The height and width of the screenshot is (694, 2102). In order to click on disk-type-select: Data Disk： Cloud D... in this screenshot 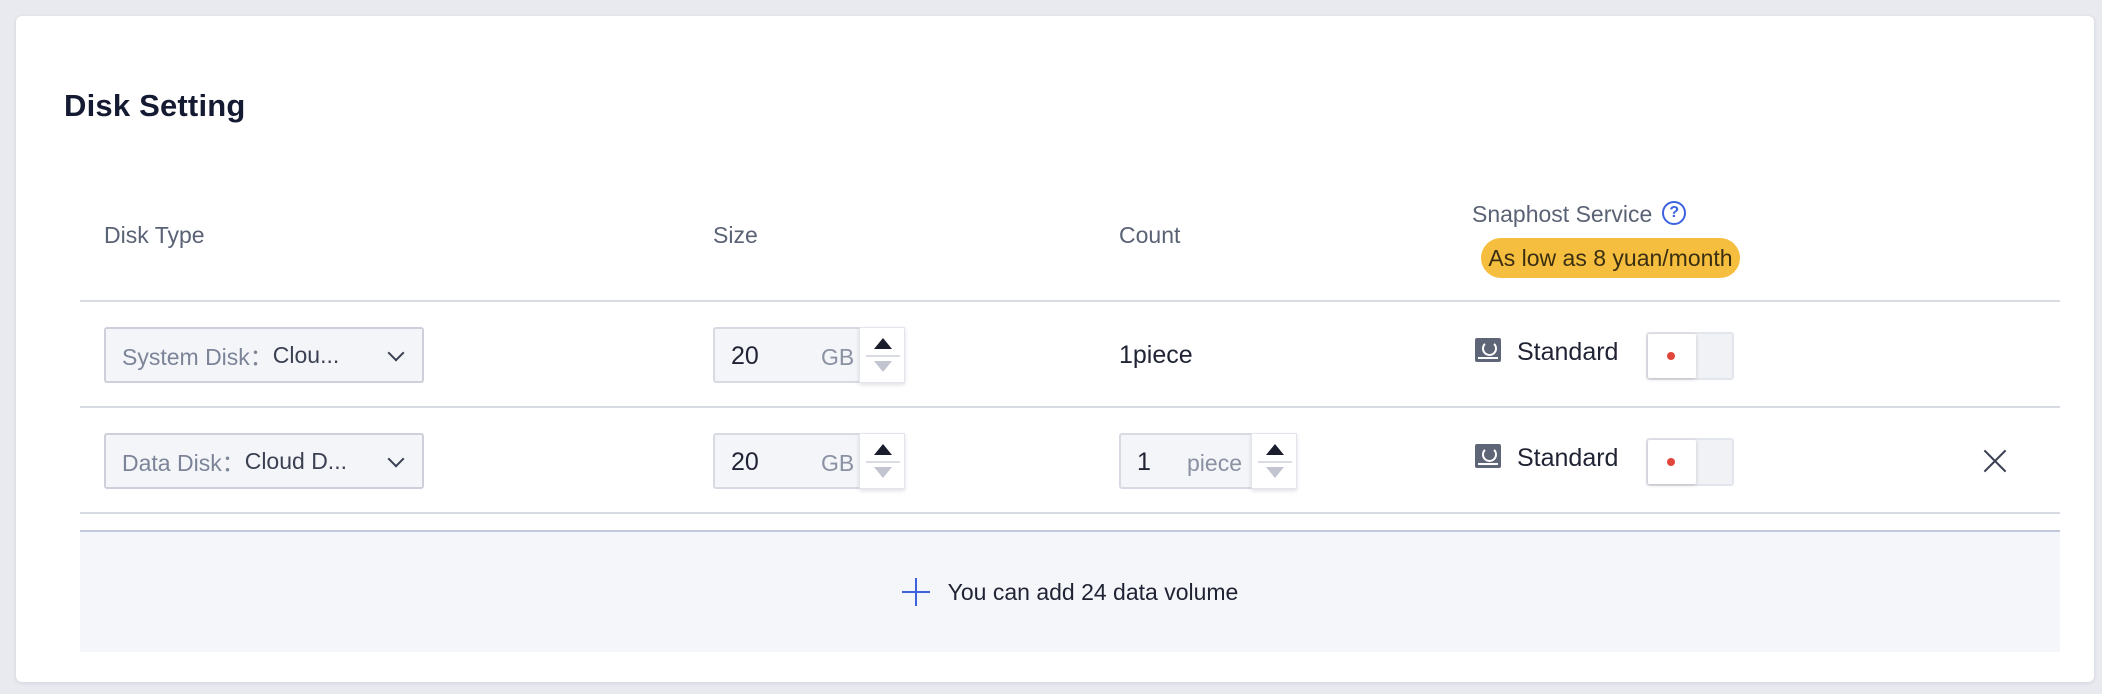, I will do `click(264, 461)`.